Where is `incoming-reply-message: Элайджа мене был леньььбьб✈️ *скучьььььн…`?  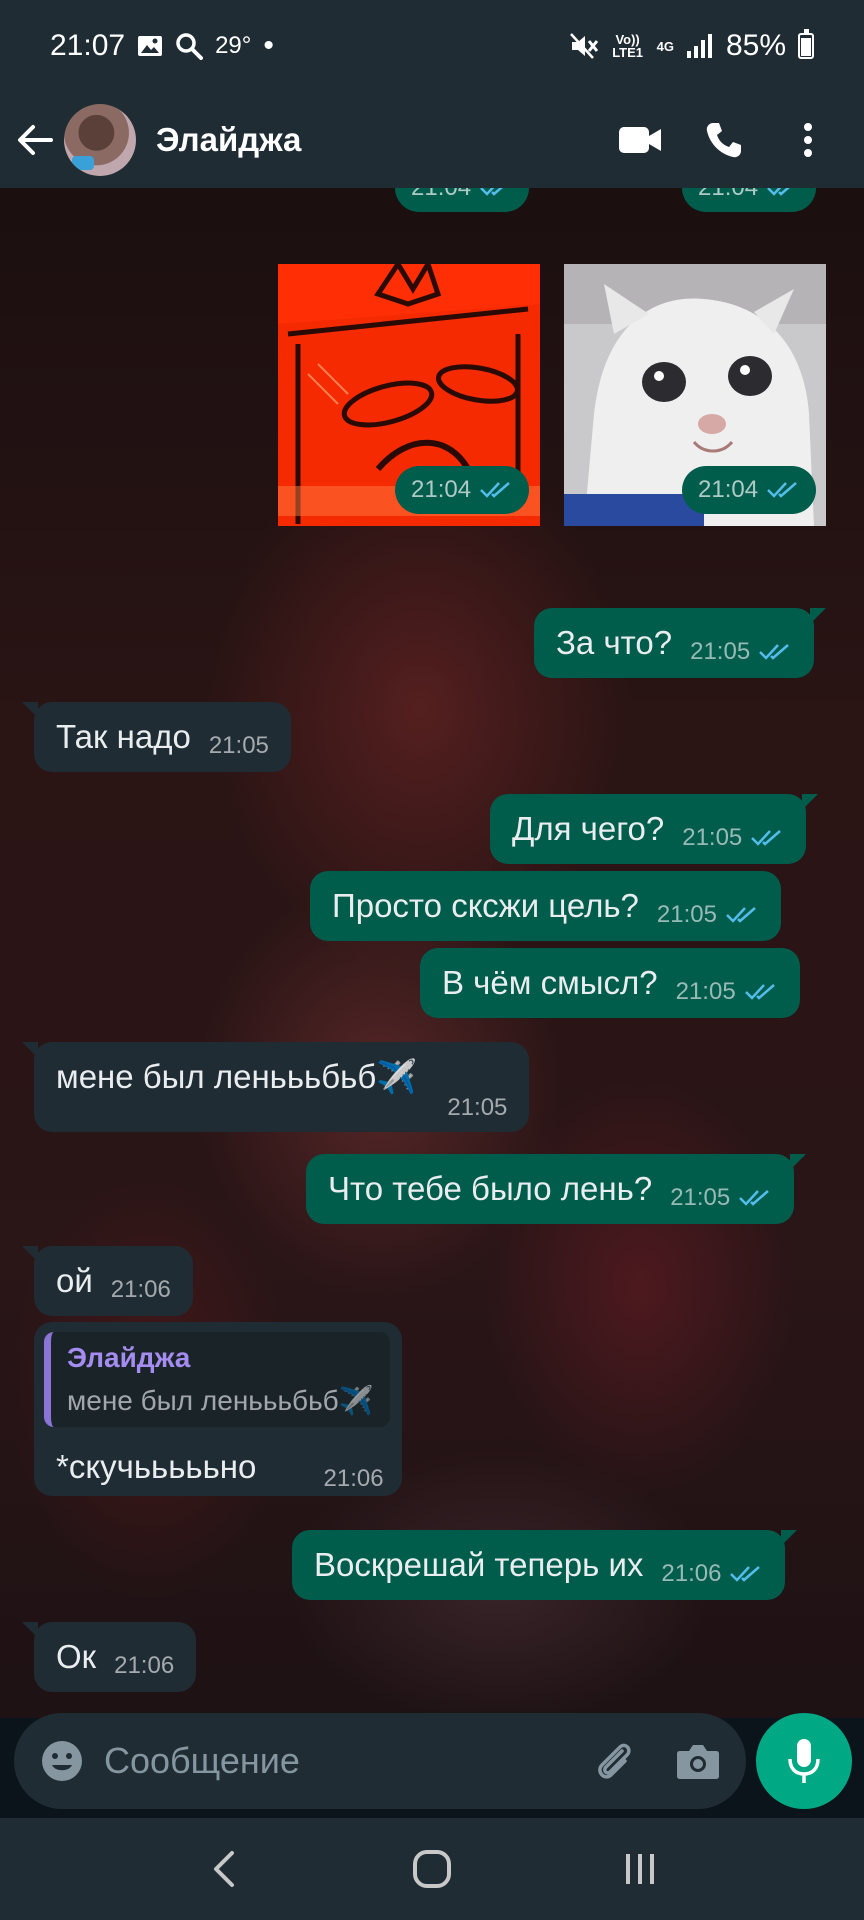
incoming-reply-message: Элайджа мене был леньььбьб✈️ *скучьььььн… is located at coordinates (218, 1409).